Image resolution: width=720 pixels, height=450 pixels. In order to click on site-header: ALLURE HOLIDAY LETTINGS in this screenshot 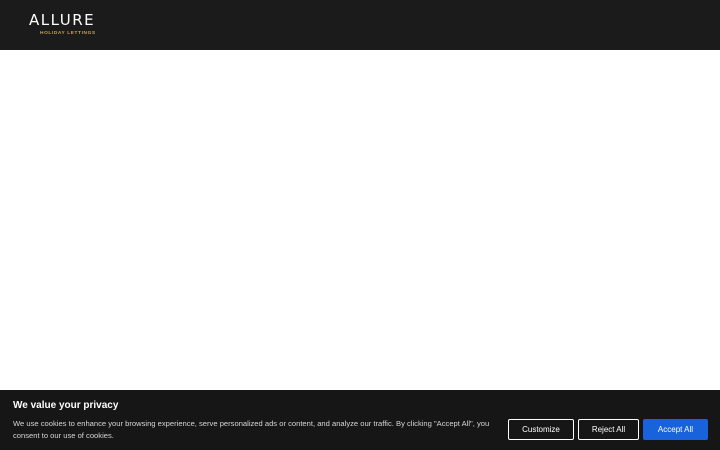, I will do `click(360, 25)`.